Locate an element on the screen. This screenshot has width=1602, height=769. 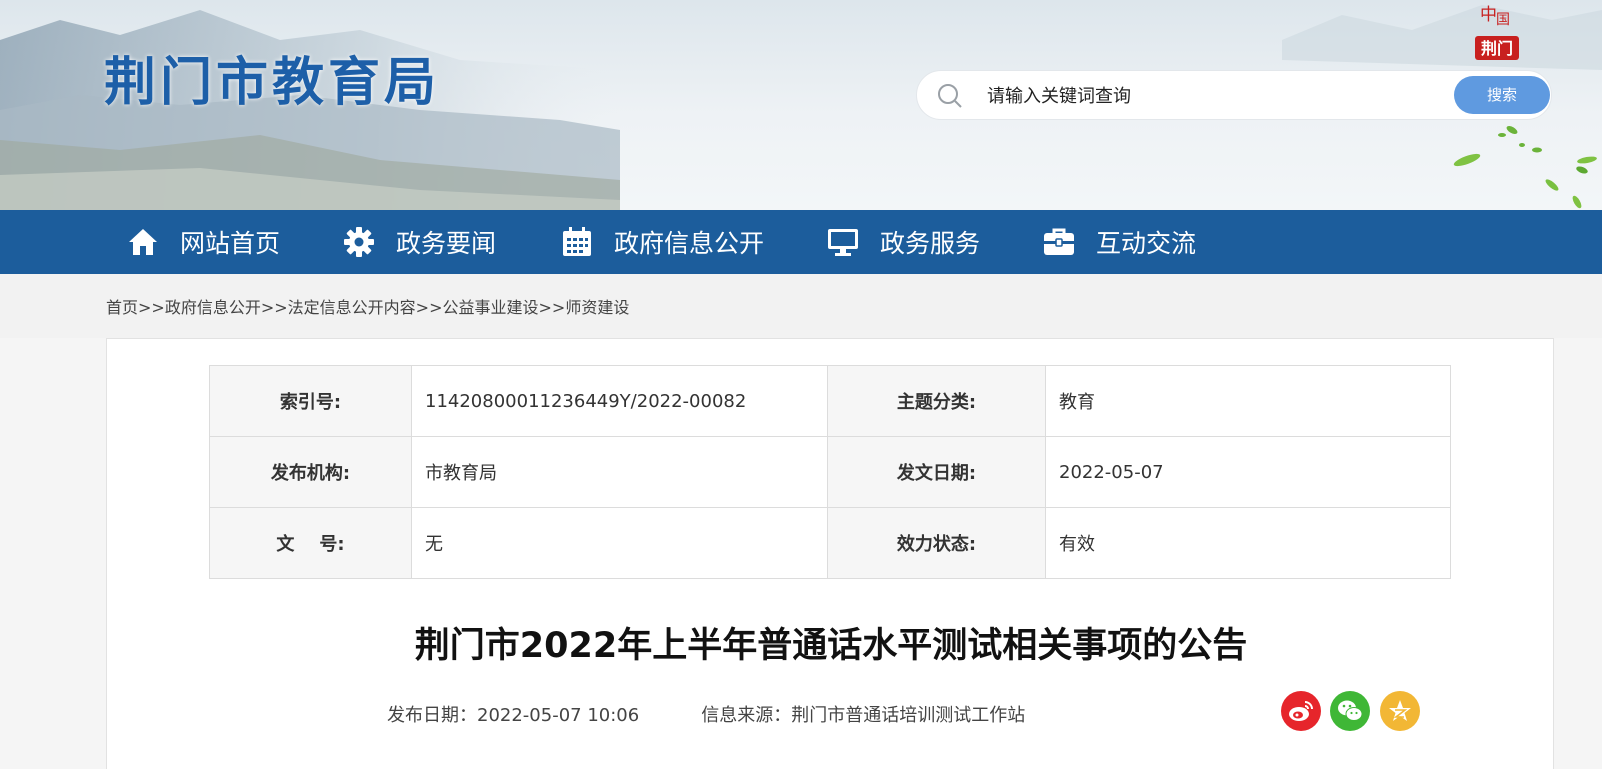
article-title: 荆门市2022年上半年普通话水平测试相关事项的公告 is located at coordinates (831, 646).